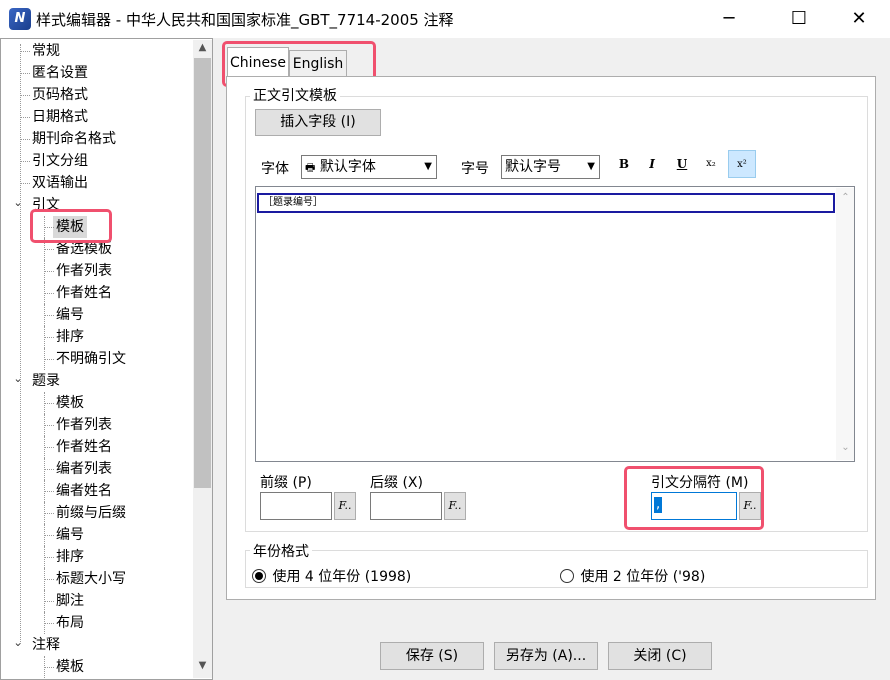  I want to click on tree-item: 注释, so click(46, 645).